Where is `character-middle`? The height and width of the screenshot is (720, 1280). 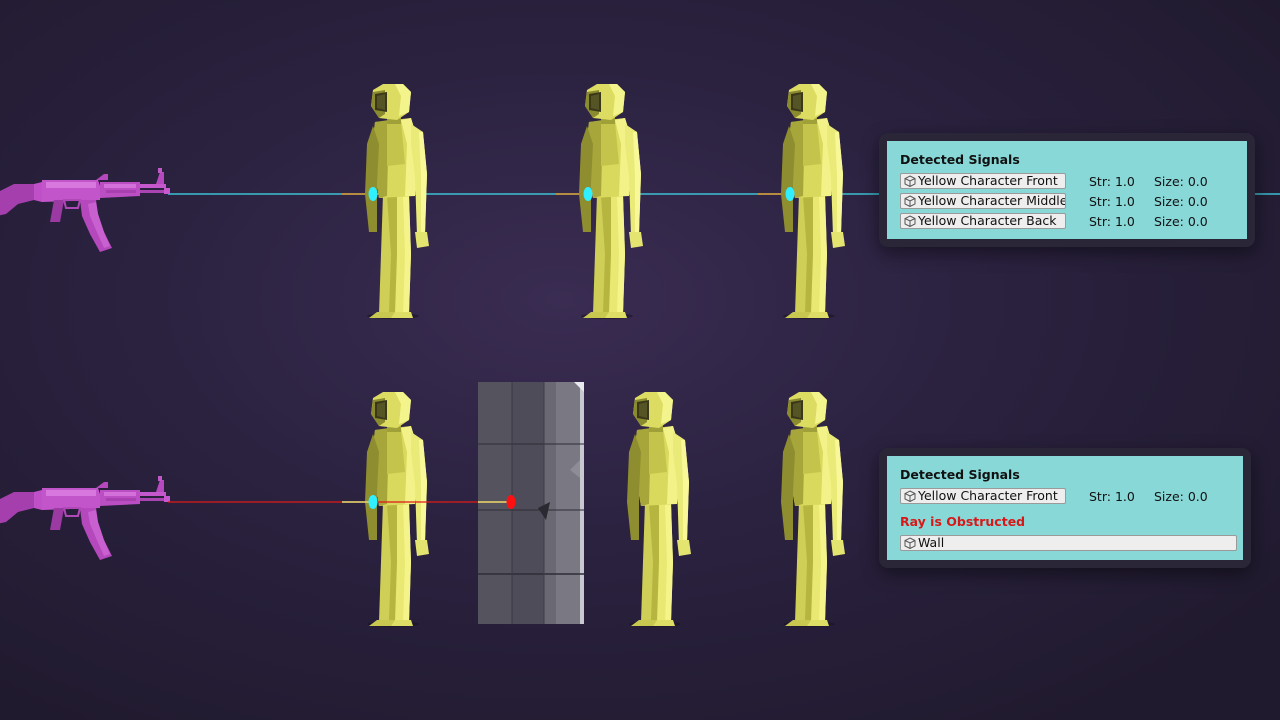
character-middle is located at coordinates (611, 201).